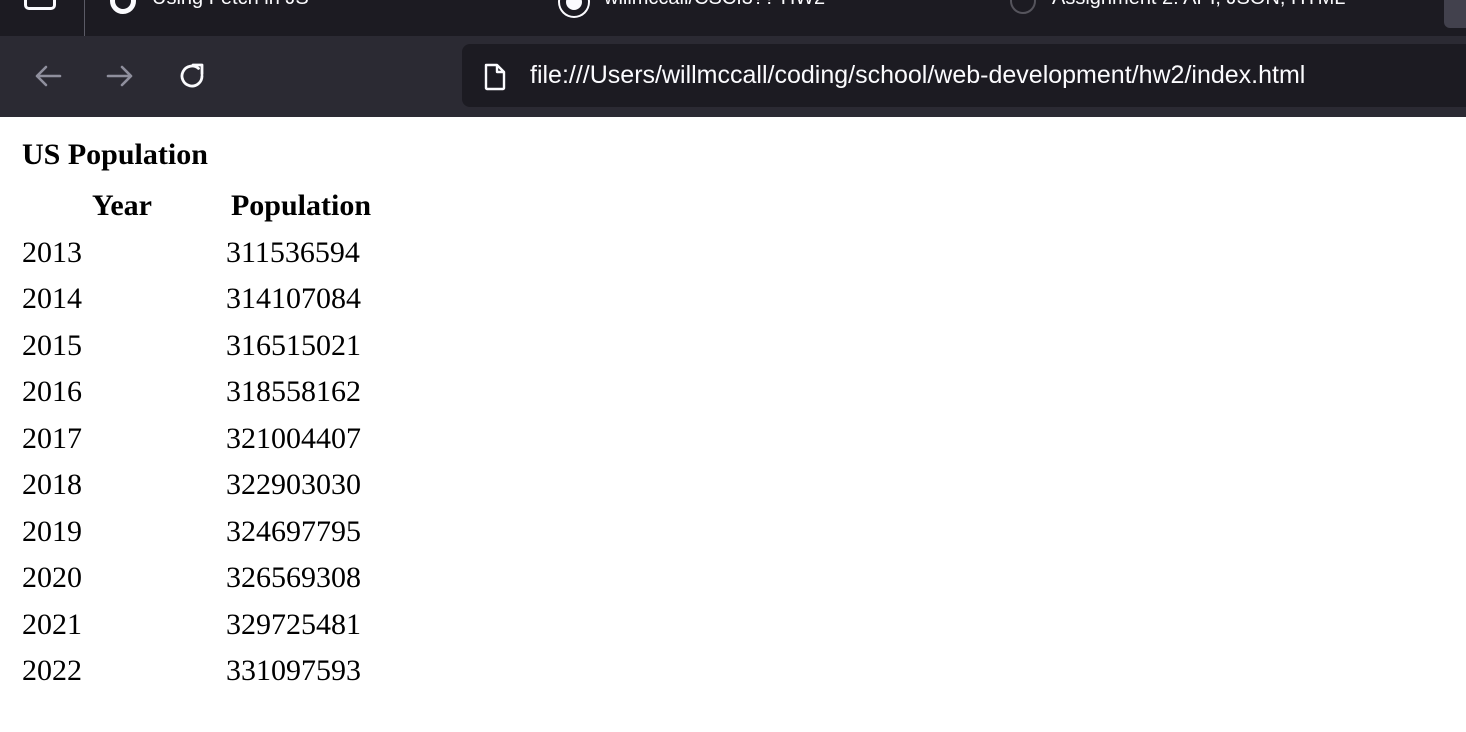 The width and height of the screenshot is (1466, 732). What do you see at coordinates (293, 485) in the screenshot?
I see `population-cell: 322903030` at bounding box center [293, 485].